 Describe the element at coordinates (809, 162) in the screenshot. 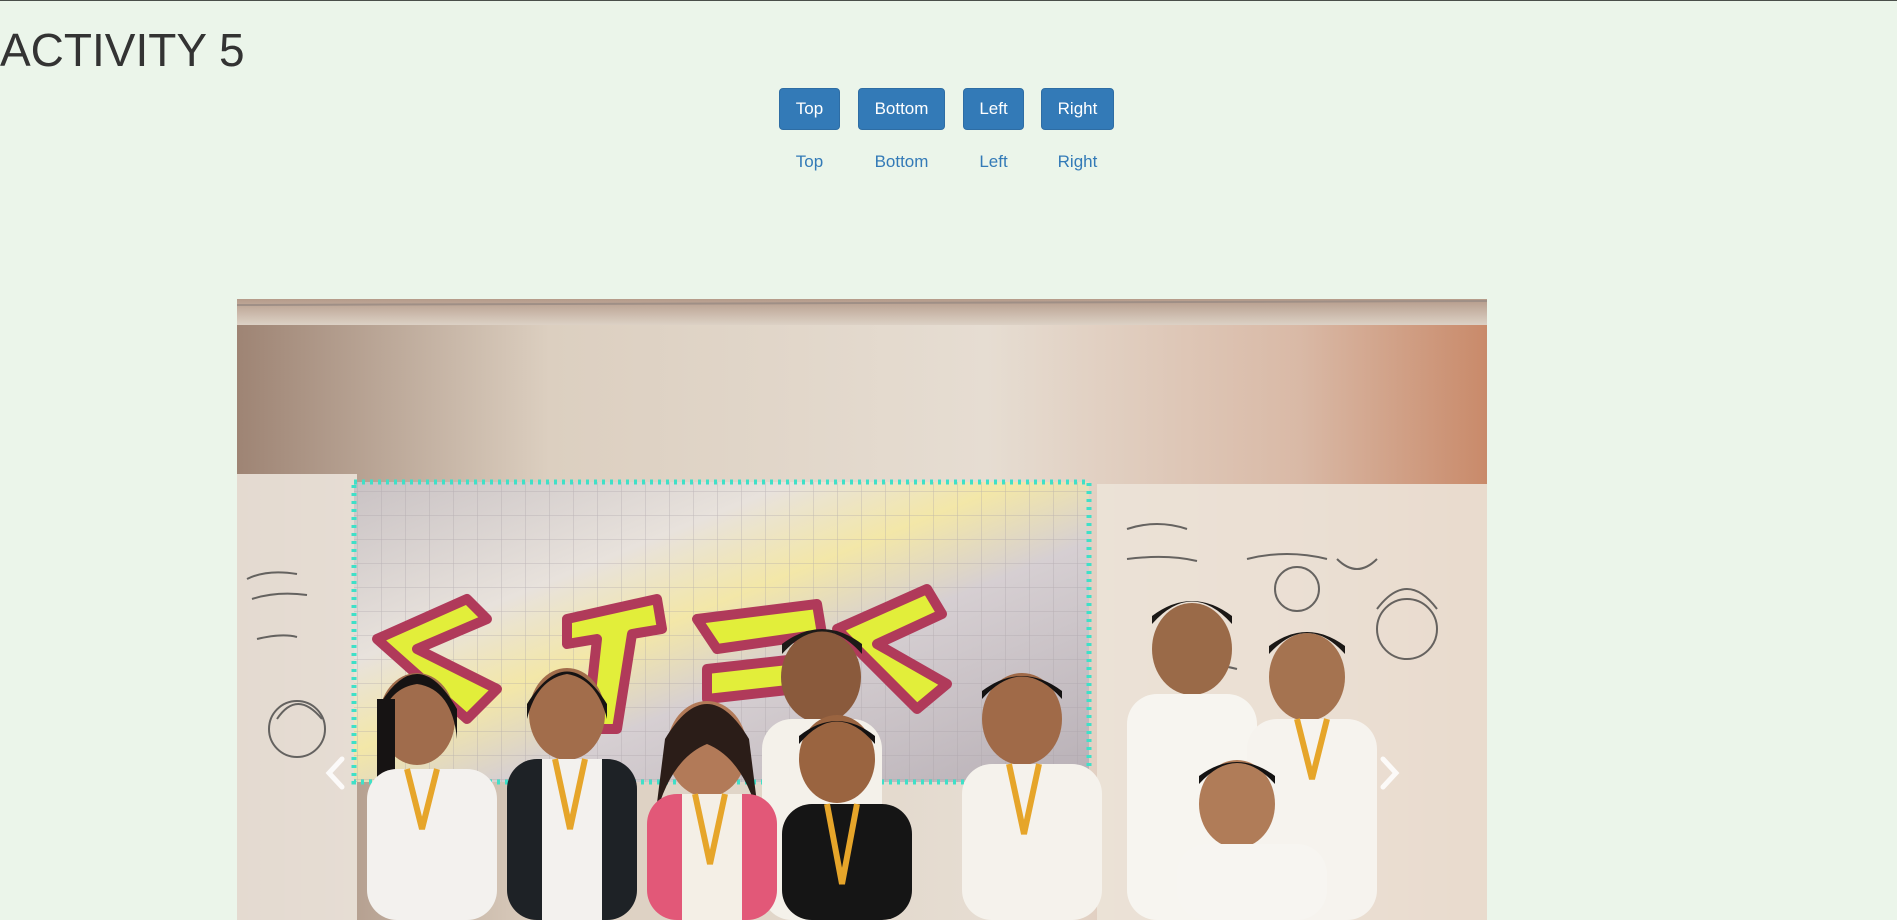

I see `top-tooltip-link: Top` at that location.